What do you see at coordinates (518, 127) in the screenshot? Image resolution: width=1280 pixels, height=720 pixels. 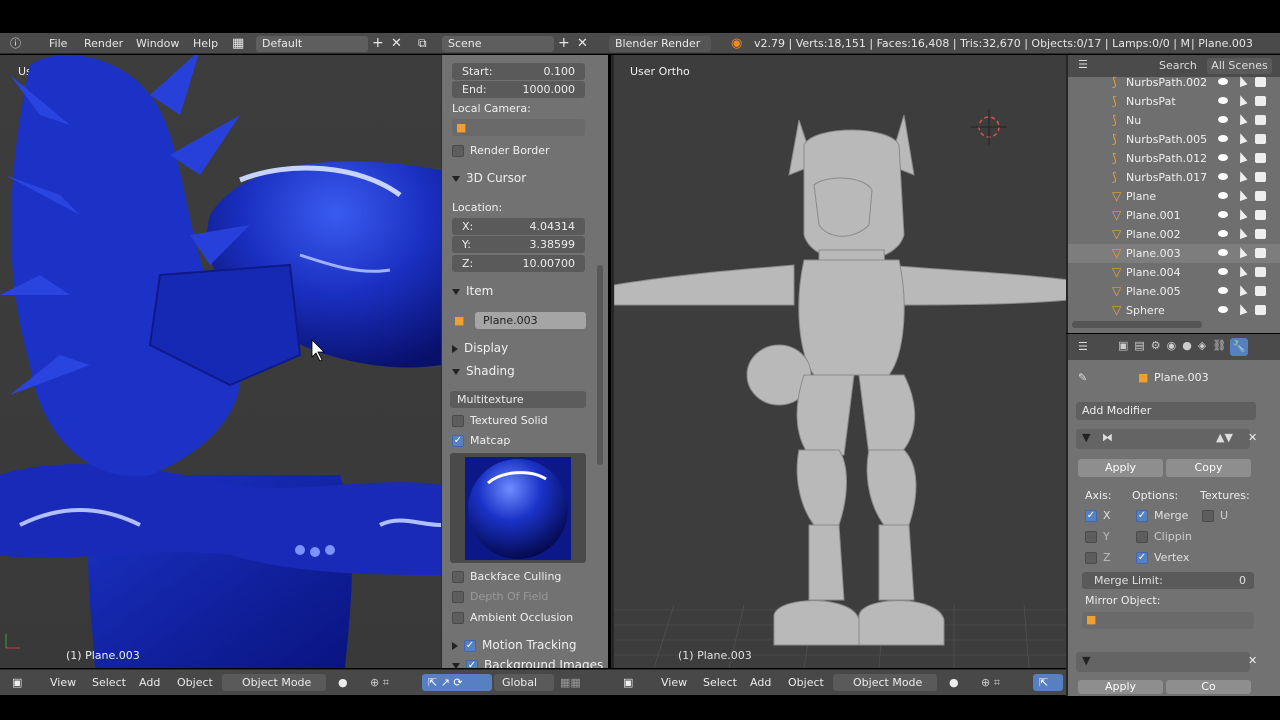 I see `local-camera-field: ■` at bounding box center [518, 127].